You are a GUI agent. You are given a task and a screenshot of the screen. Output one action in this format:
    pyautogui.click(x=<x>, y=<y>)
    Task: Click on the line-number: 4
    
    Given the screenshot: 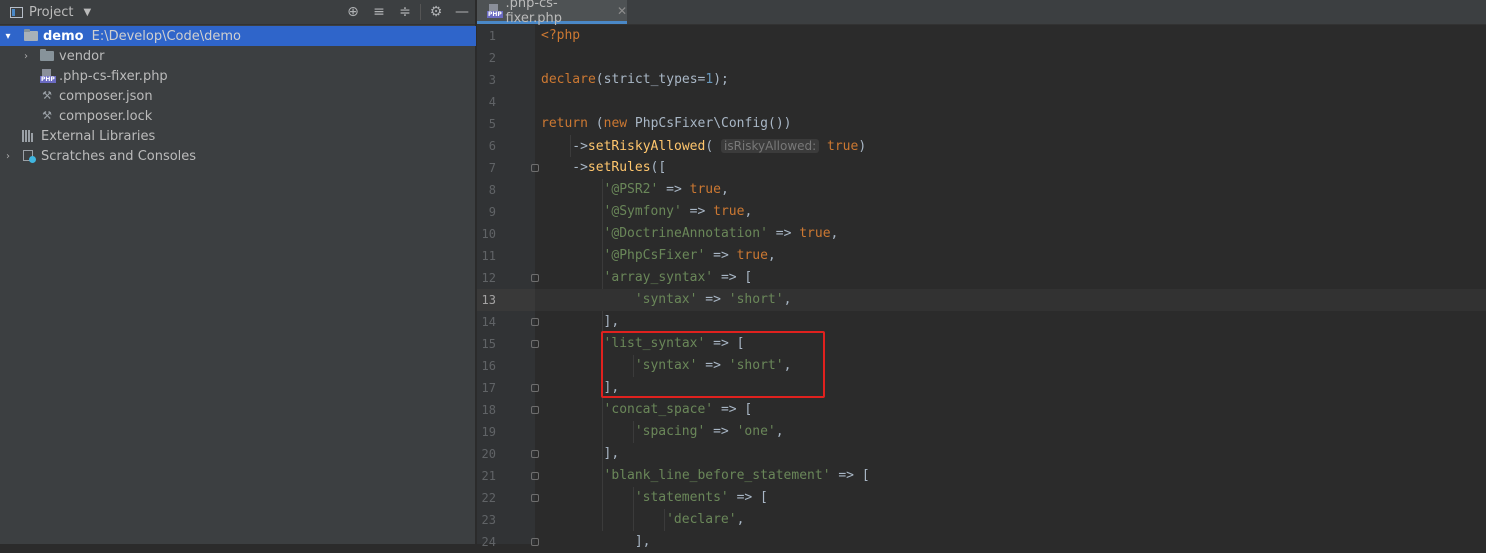 What is the action you would take?
    pyautogui.click(x=492, y=102)
    